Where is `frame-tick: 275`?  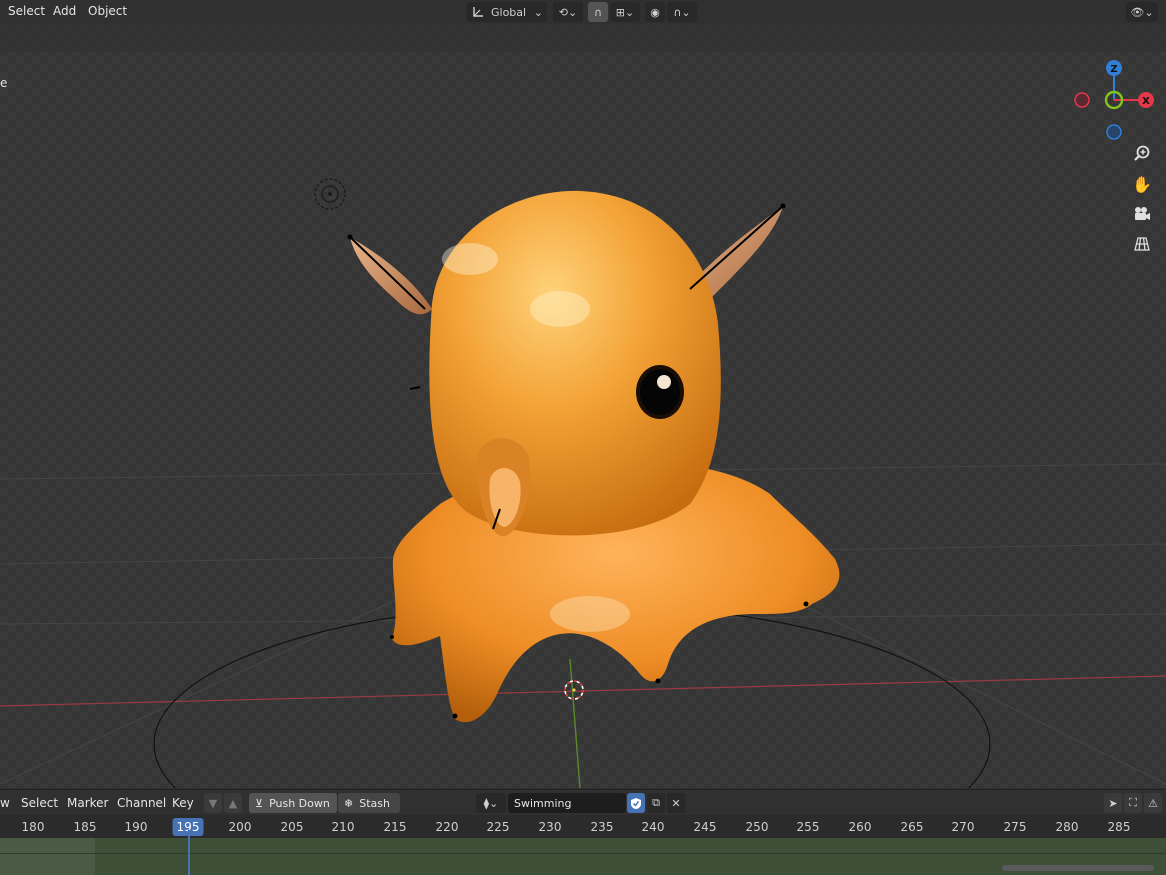 frame-tick: 275 is located at coordinates (1015, 827).